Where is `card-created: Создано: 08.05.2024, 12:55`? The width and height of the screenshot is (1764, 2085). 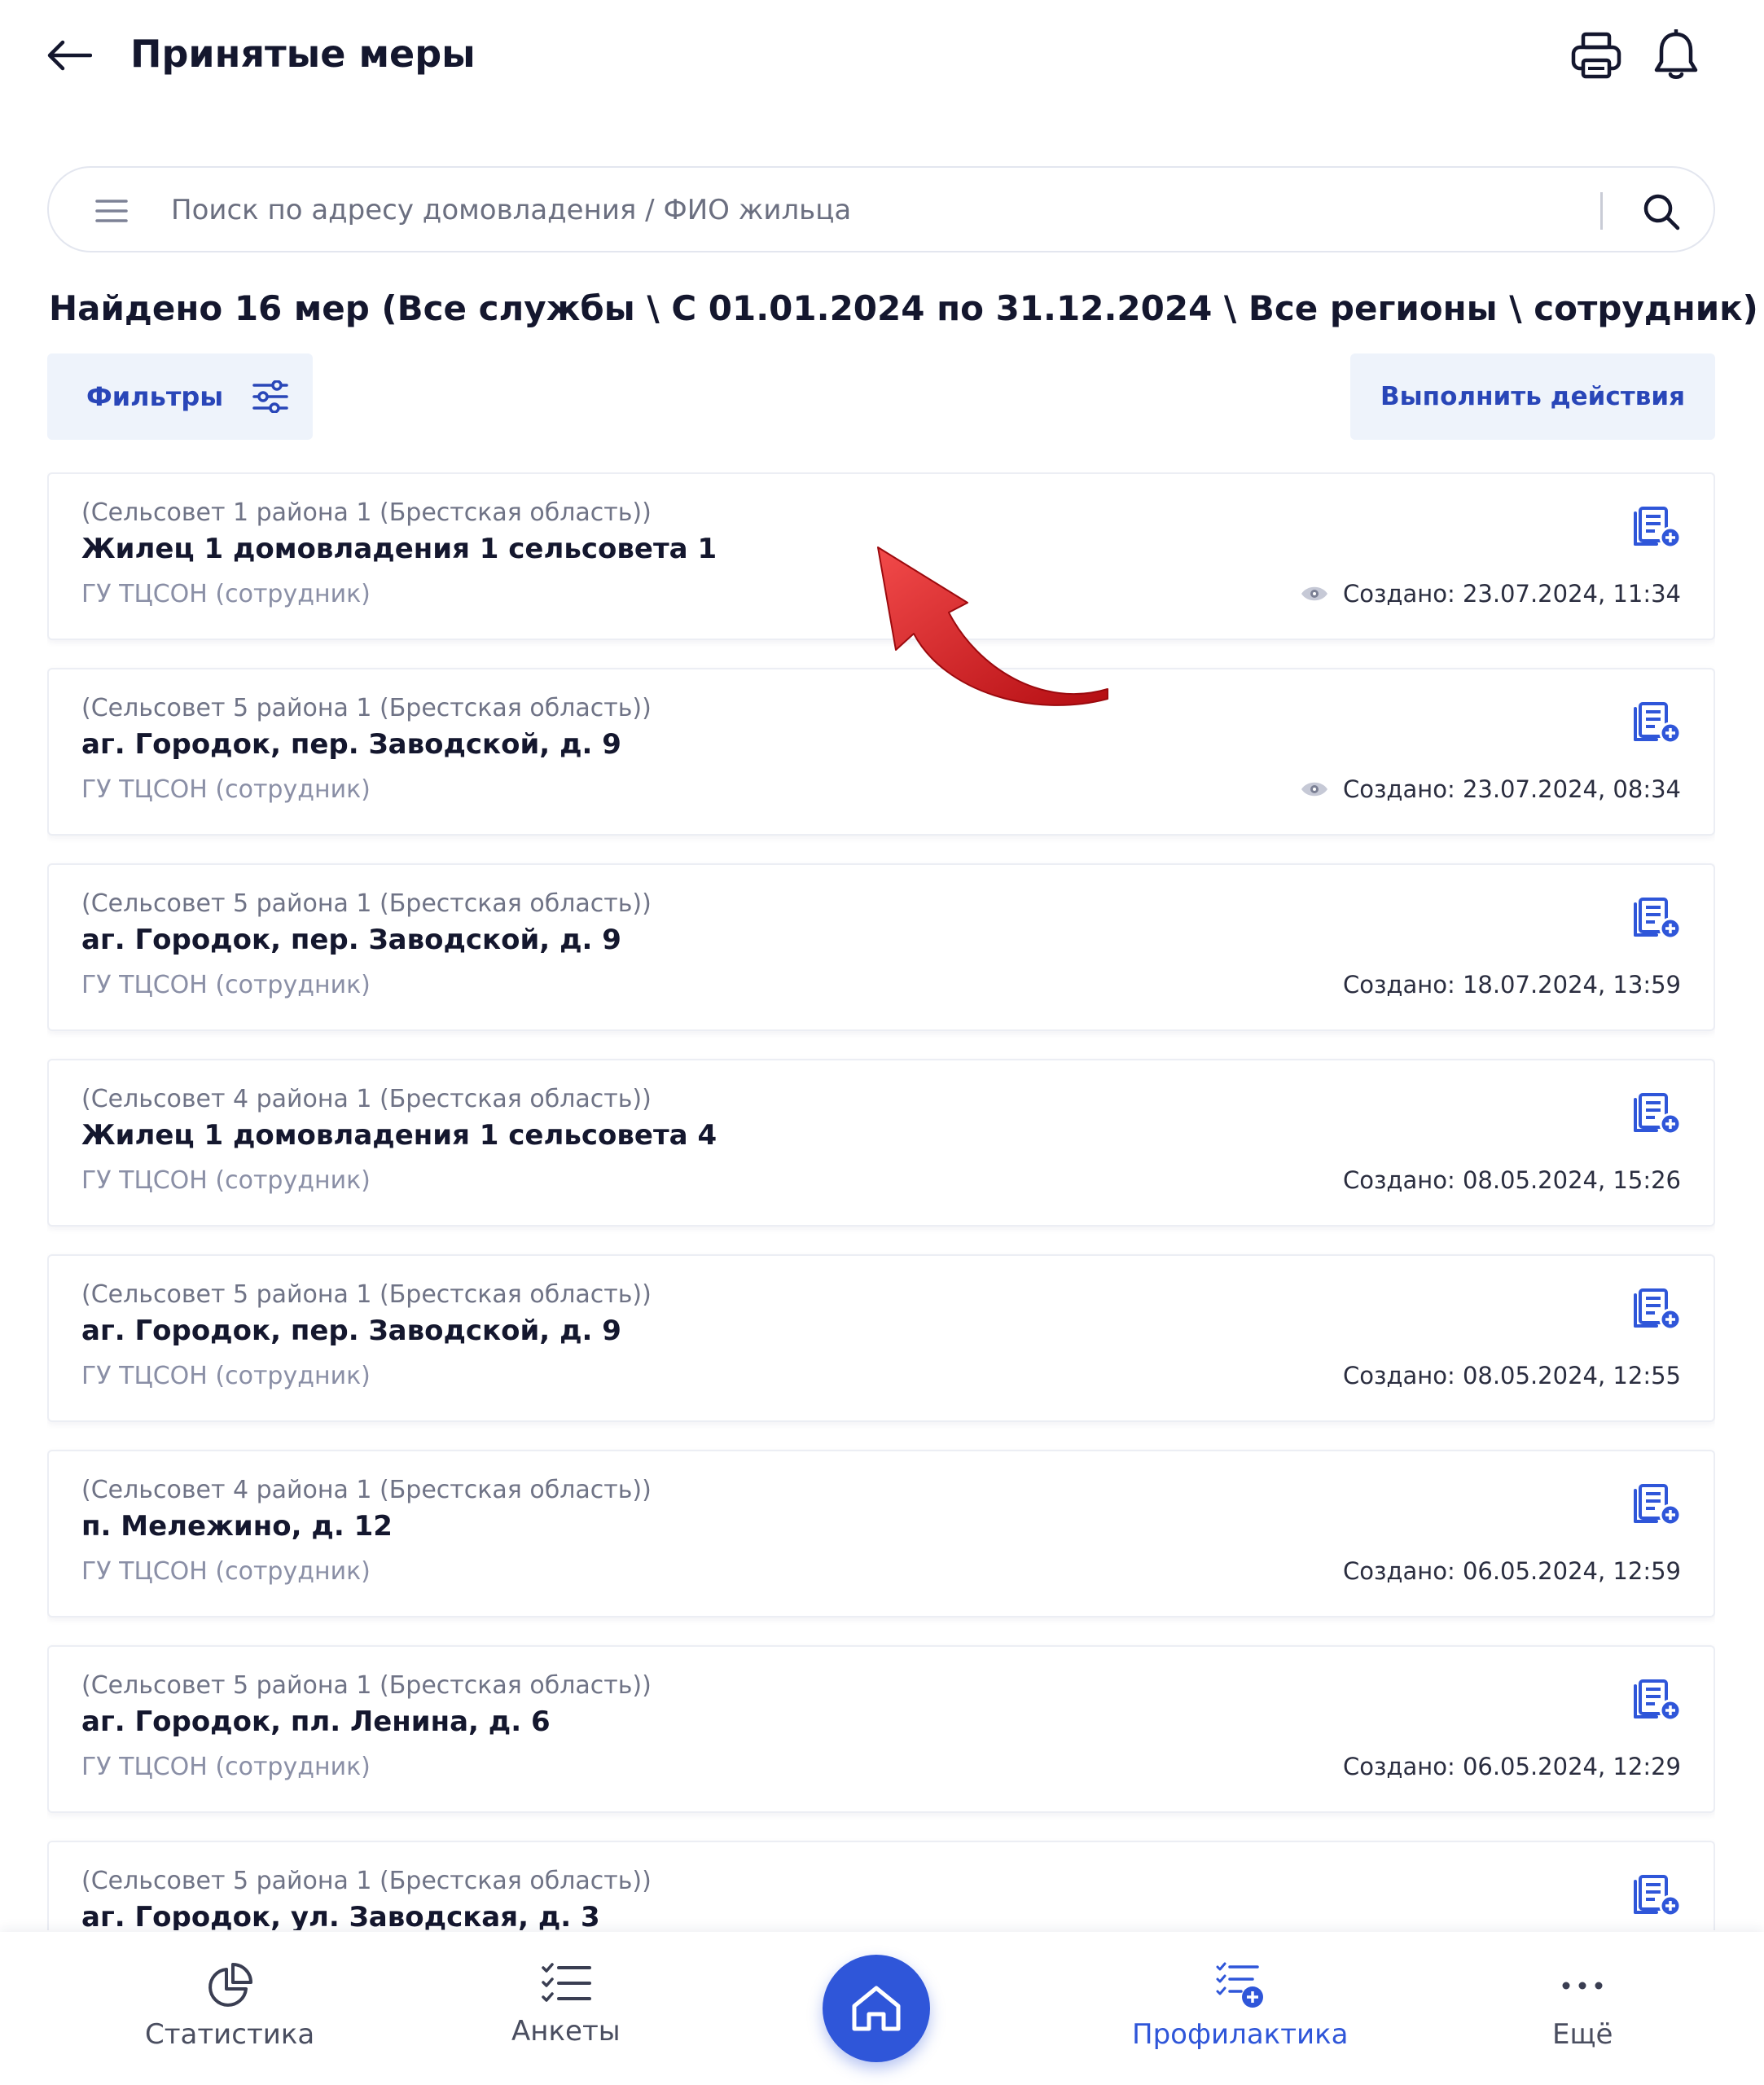 card-created: Создано: 08.05.2024, 12:55 is located at coordinates (1512, 1375).